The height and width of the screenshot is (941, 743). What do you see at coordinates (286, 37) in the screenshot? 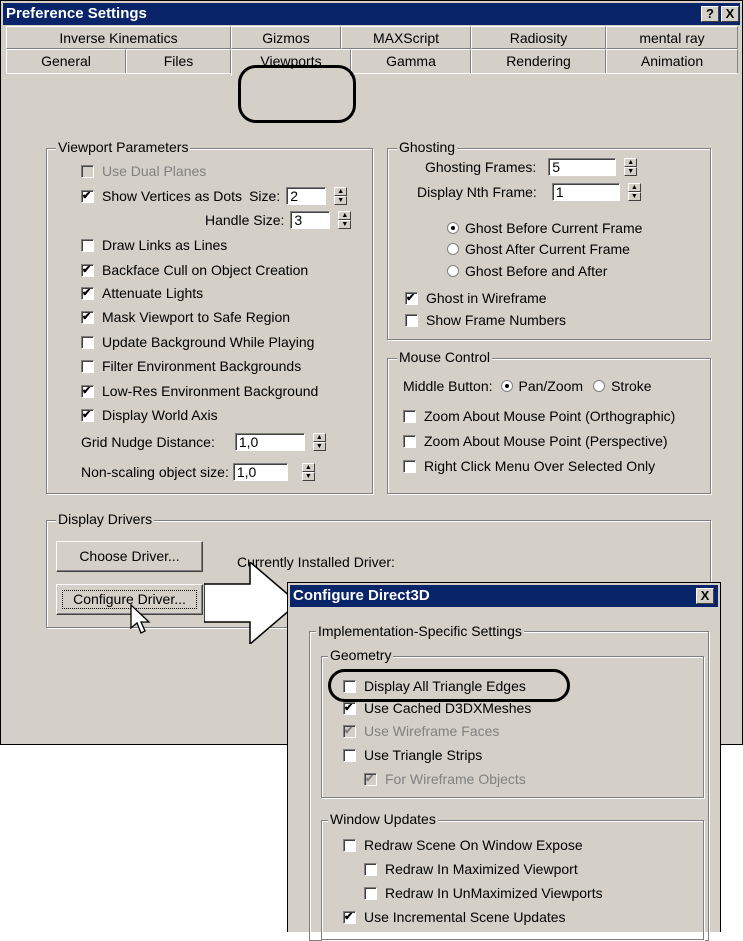
I see `tab-gizmos: Gizmos` at bounding box center [286, 37].